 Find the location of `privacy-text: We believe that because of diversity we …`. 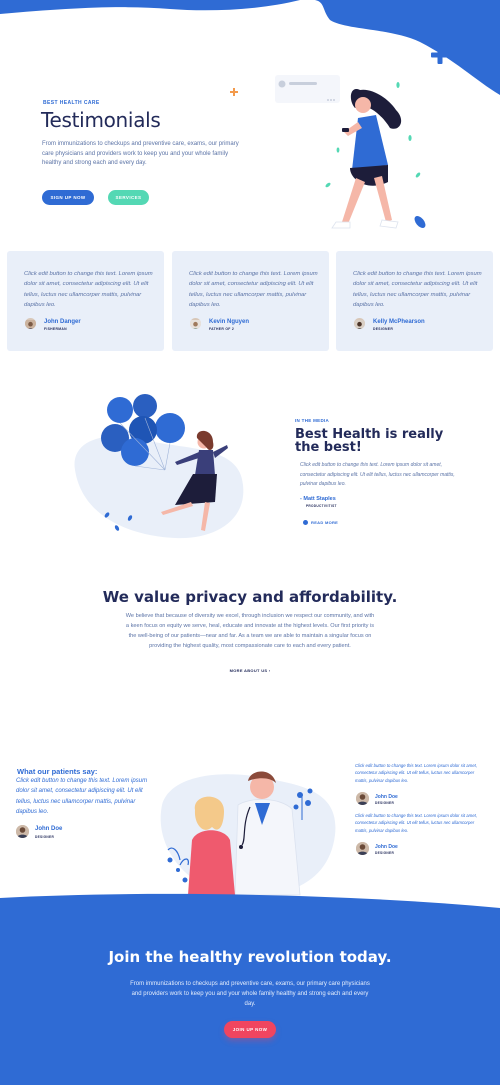

privacy-text: We believe that because of diversity we … is located at coordinates (250, 631).